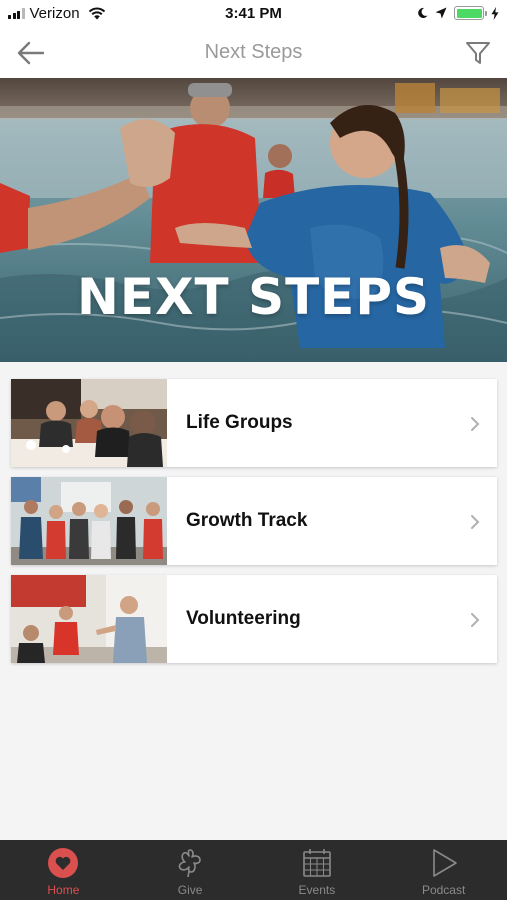 The height and width of the screenshot is (900, 507). Describe the element at coordinates (63, 863) in the screenshot. I see `heart-icon` at that location.